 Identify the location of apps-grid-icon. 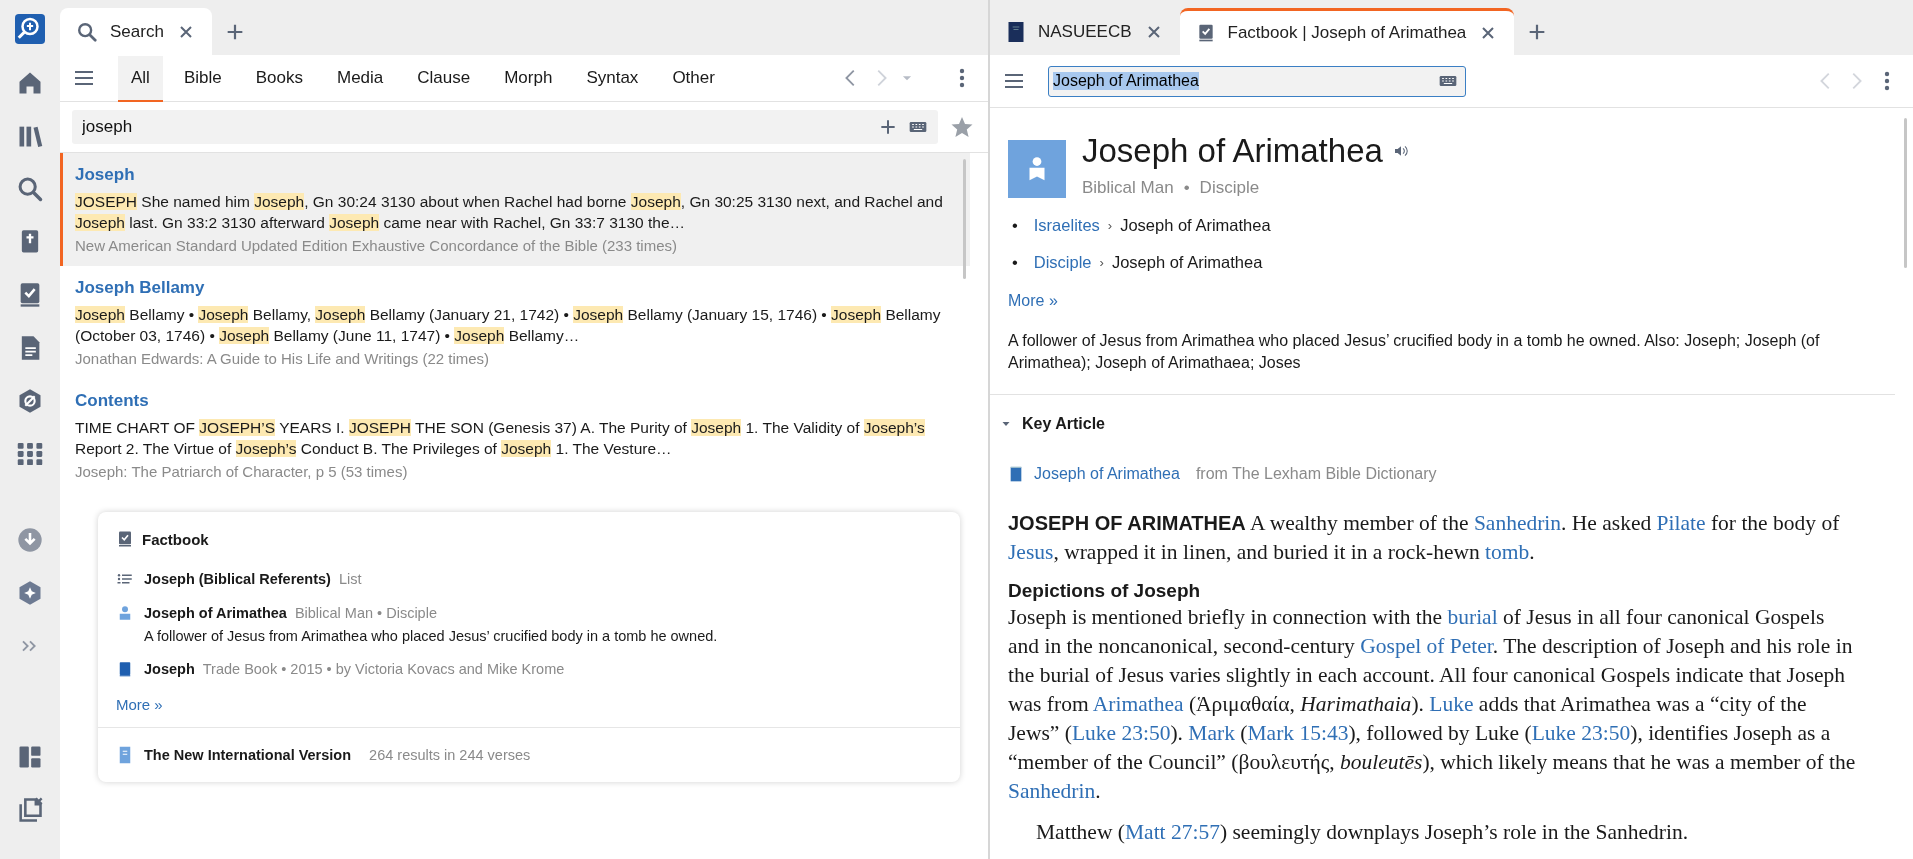
(30, 454).